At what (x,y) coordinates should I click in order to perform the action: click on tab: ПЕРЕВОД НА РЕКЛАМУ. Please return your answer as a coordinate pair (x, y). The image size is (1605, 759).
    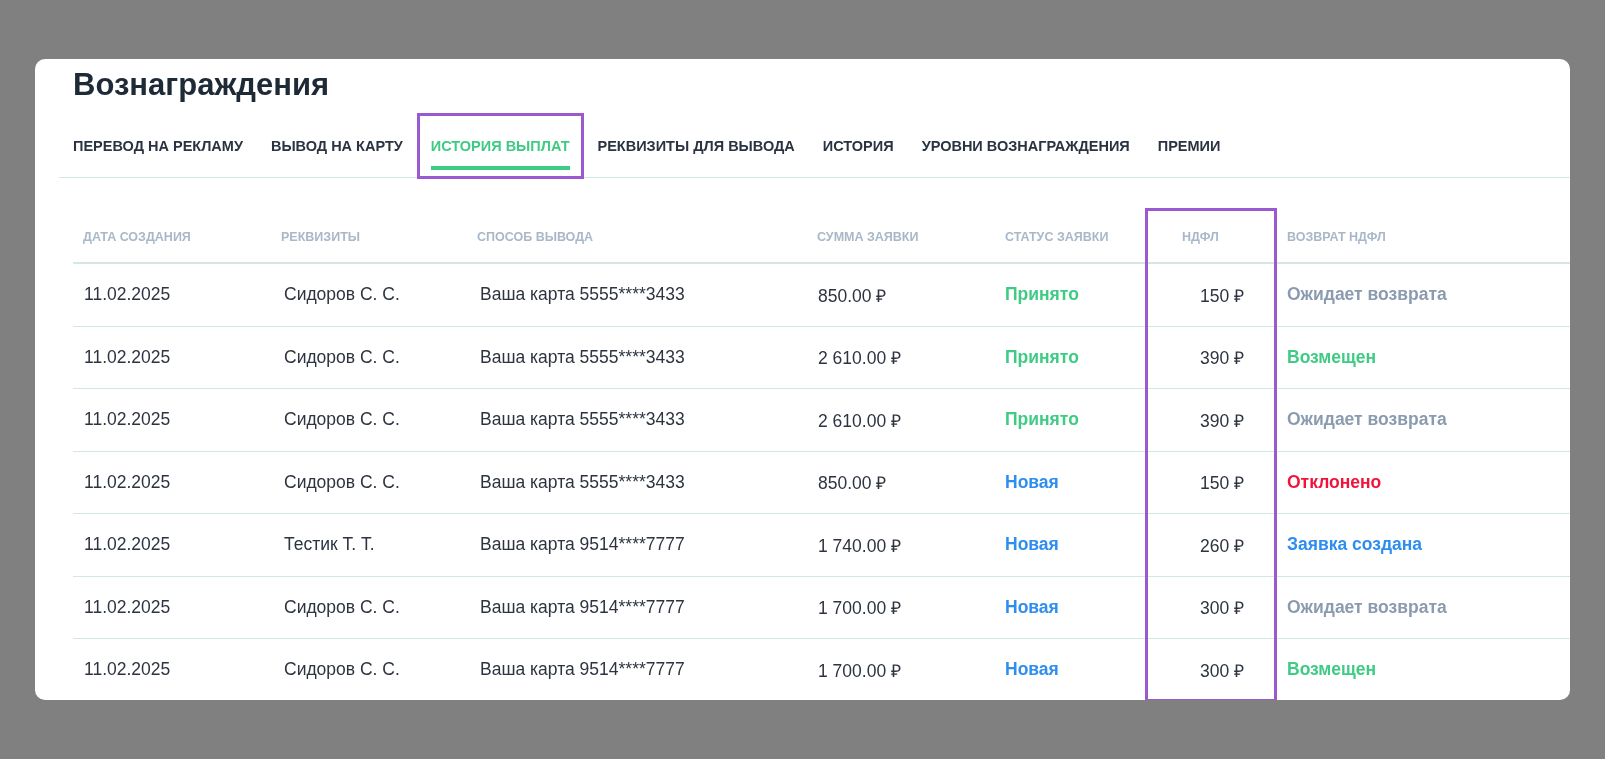
    Looking at the image, I should click on (158, 146).